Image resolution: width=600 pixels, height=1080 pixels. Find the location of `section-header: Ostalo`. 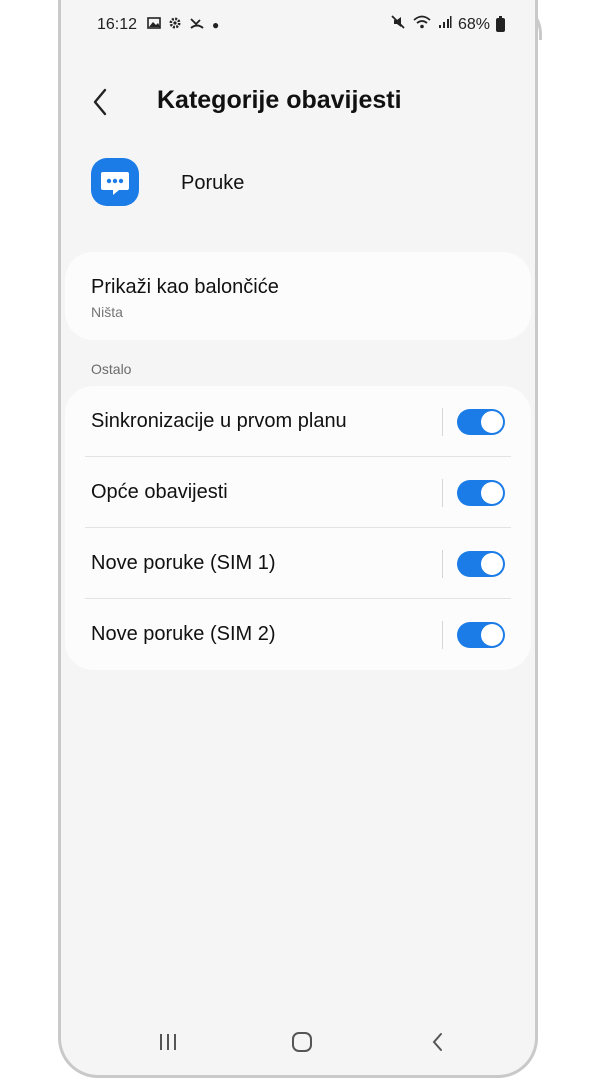

section-header: Ostalo is located at coordinates (111, 369).